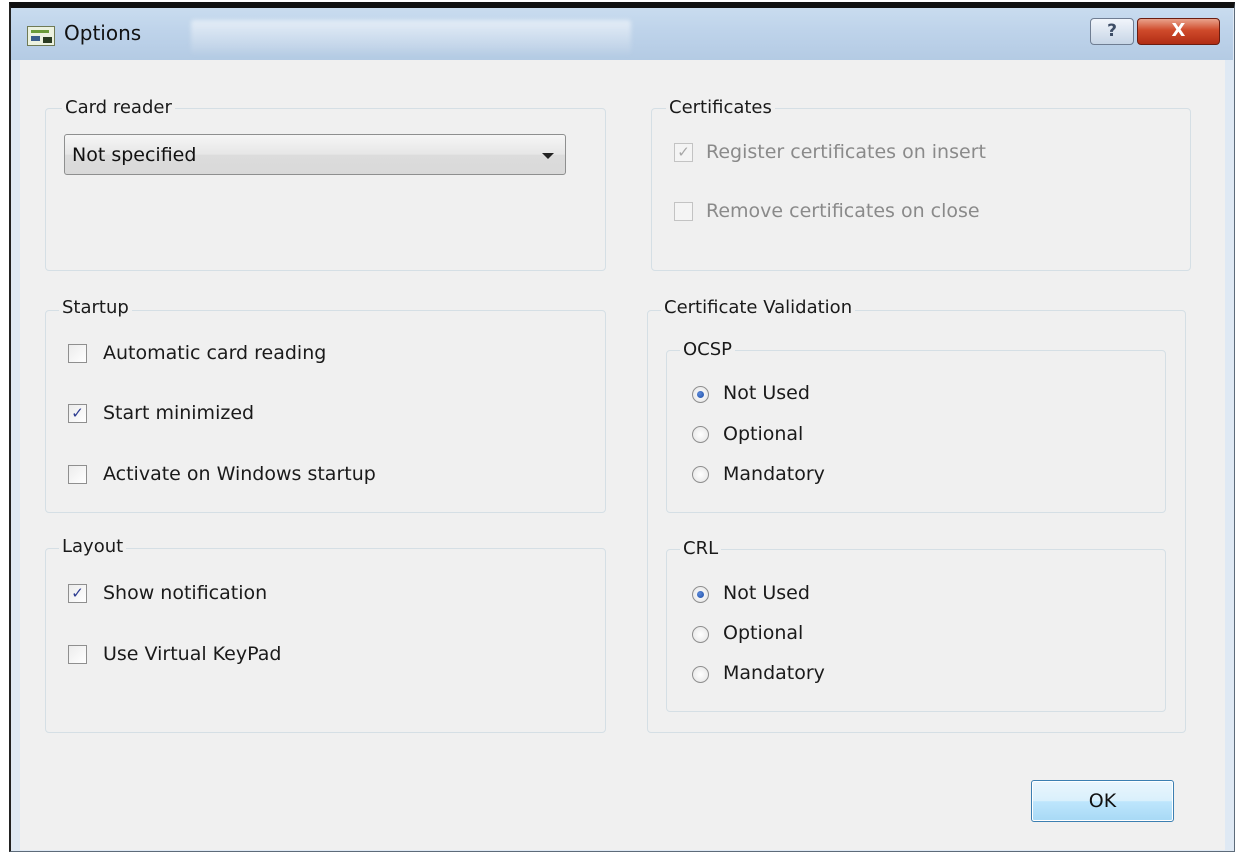  I want to click on help-icon: ?, so click(1112, 31).